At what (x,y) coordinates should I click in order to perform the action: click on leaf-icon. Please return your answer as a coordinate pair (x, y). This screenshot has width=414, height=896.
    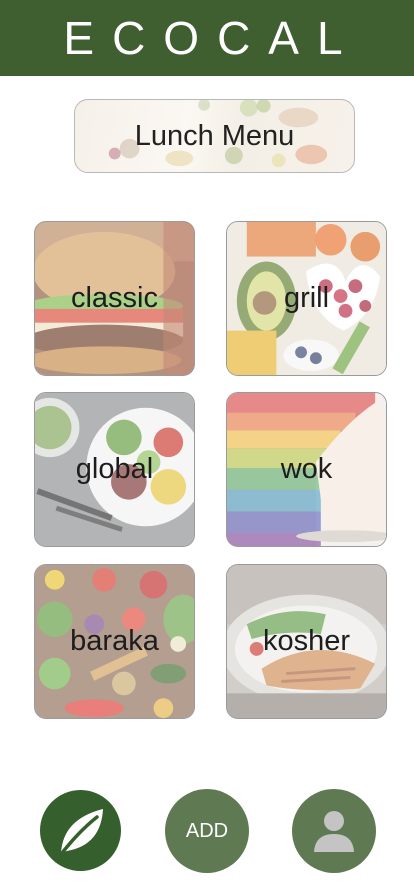
    Looking at the image, I should click on (79, 833).